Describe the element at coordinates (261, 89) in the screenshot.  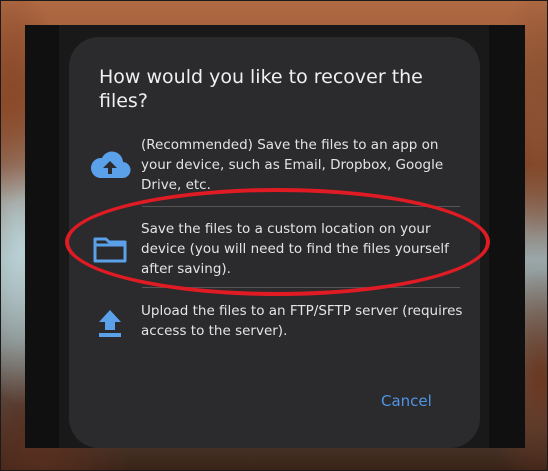
I see `dialog-title: How would you like to recover the files?` at that location.